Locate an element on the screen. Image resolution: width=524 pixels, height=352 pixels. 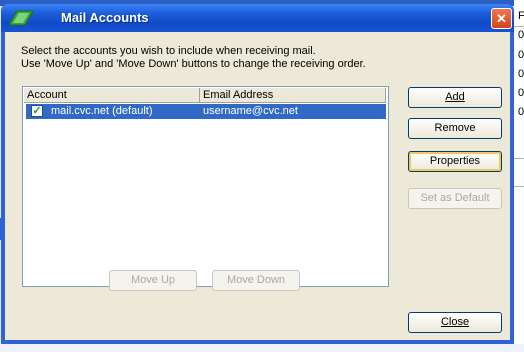
add-button-label: Add is located at coordinates (455, 97).